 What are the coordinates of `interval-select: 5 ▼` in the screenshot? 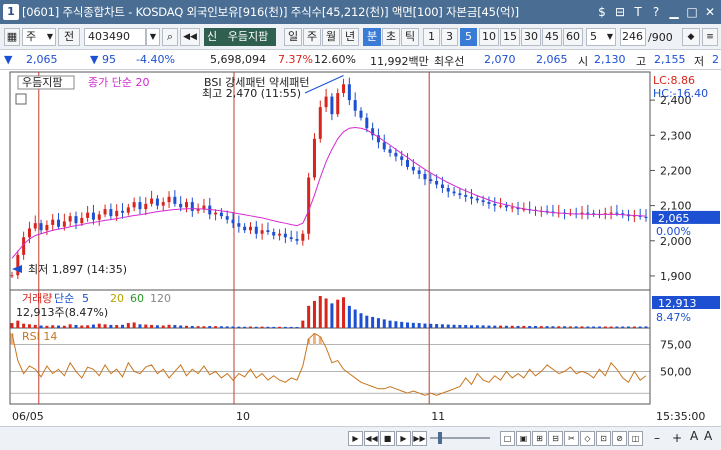 It's located at (601, 37).